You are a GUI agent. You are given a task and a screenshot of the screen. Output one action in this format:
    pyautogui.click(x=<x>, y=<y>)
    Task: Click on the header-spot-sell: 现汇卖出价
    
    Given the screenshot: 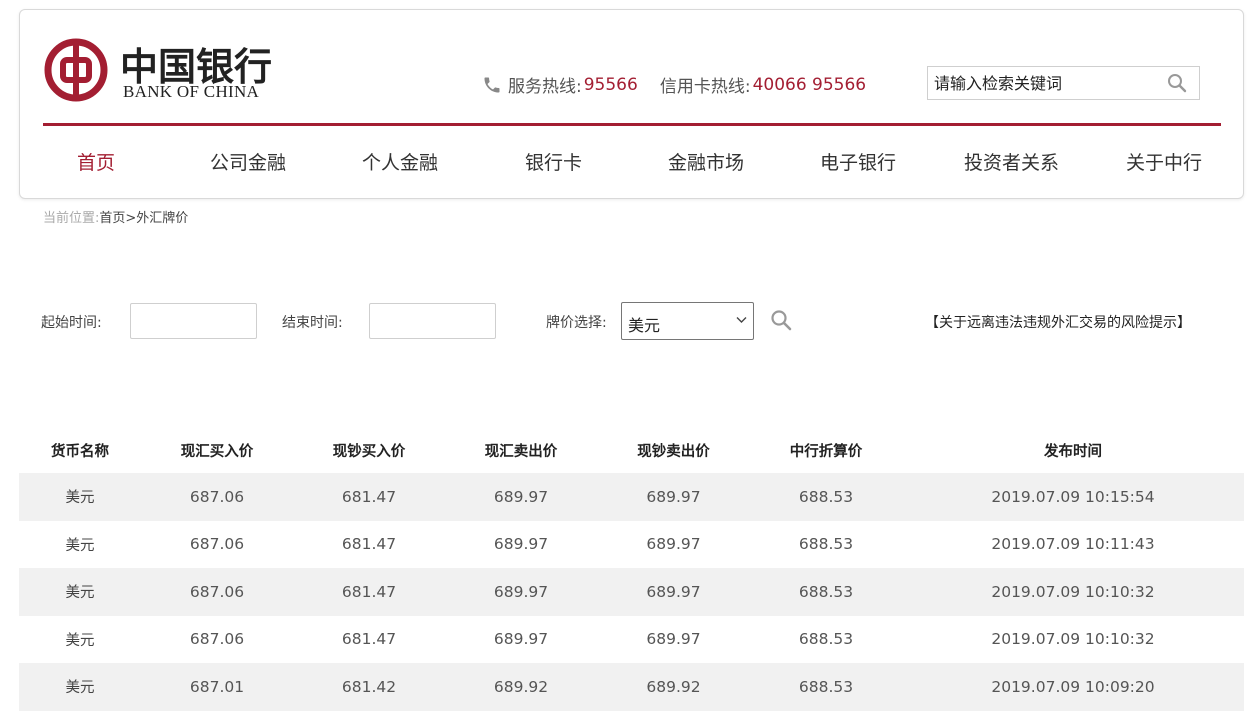 What is the action you would take?
    pyautogui.click(x=521, y=452)
    